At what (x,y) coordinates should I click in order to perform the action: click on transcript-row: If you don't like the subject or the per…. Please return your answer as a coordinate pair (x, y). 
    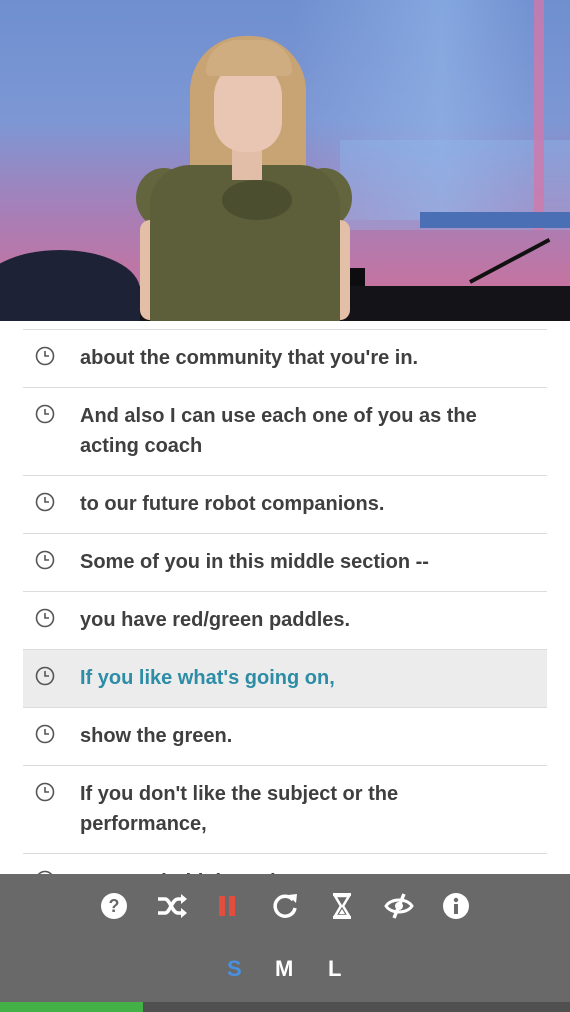
    Looking at the image, I should click on (285, 810).